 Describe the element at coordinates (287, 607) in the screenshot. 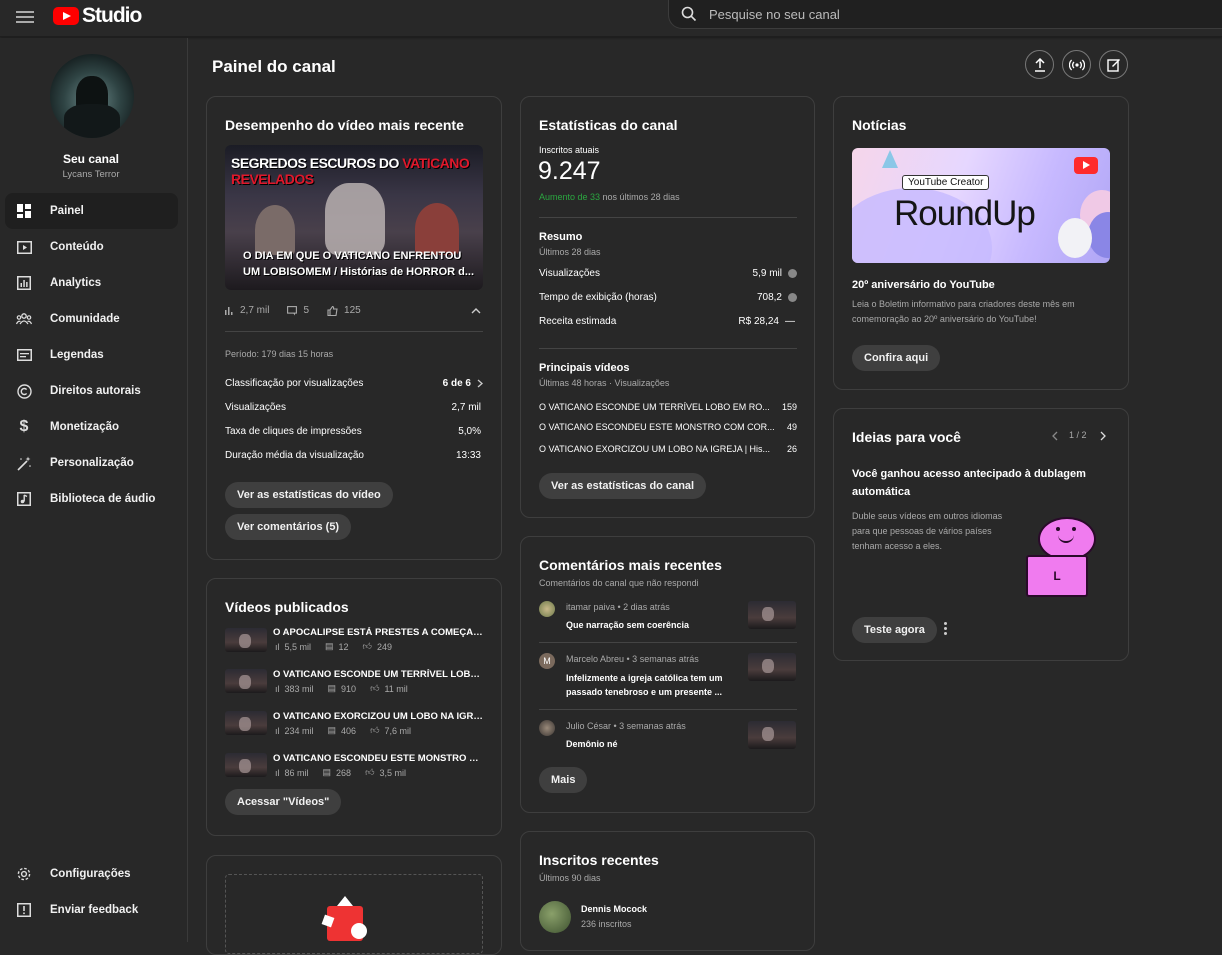

I see `card-title: Vídeos publicados` at that location.